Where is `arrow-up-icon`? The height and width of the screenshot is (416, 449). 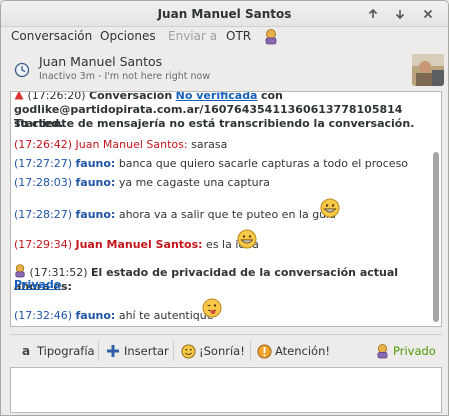 arrow-up-icon is located at coordinates (373, 13).